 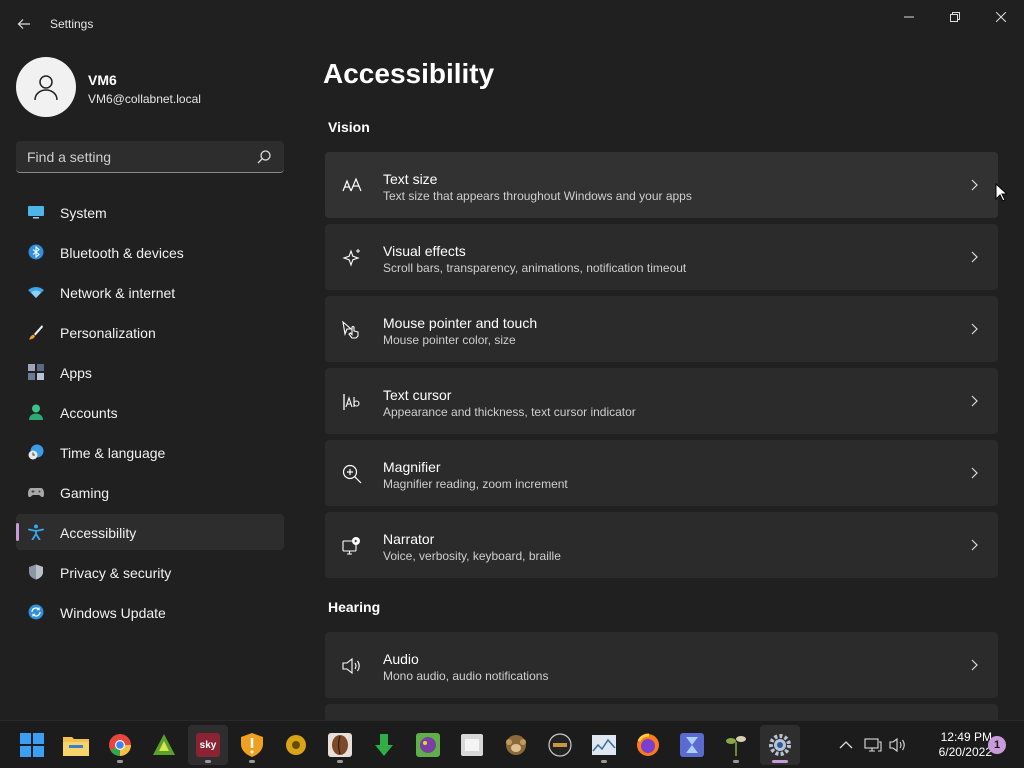 I want to click on taskbar-app-chart, so click(x=604, y=745).